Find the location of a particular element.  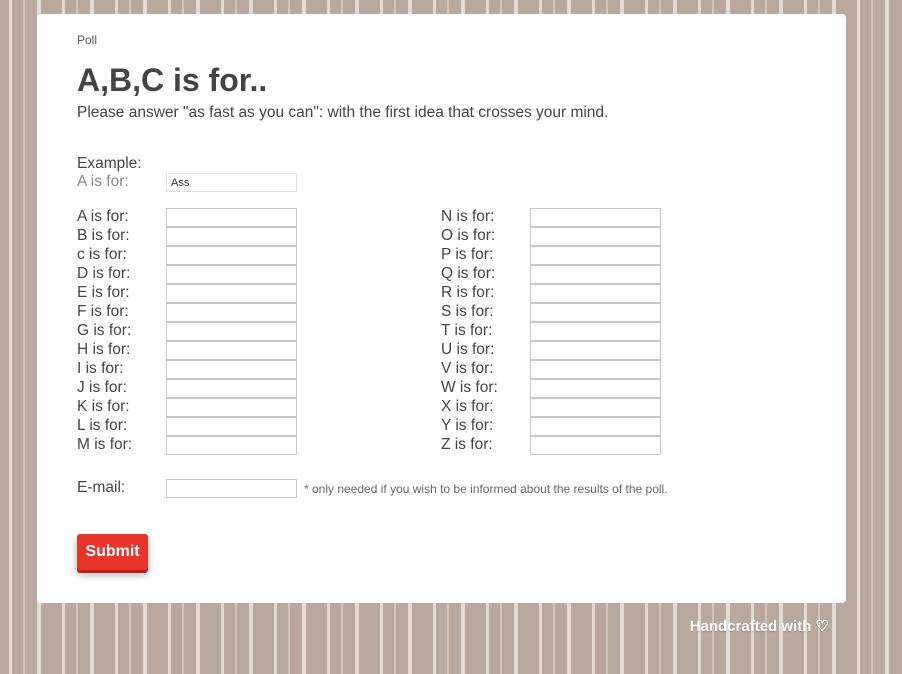

email-field is located at coordinates (231, 488).